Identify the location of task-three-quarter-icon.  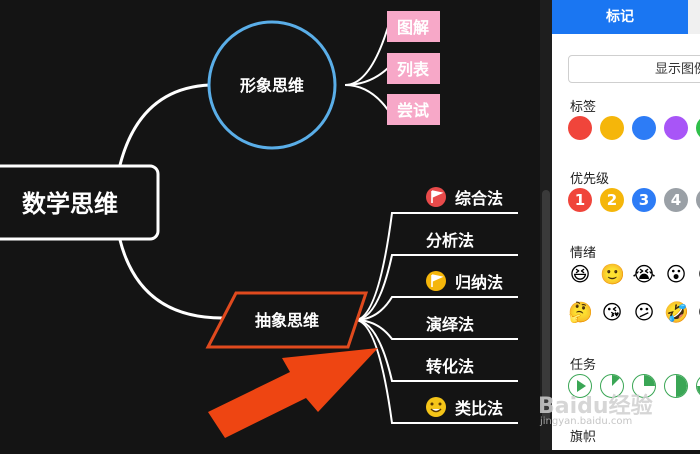
(698, 386).